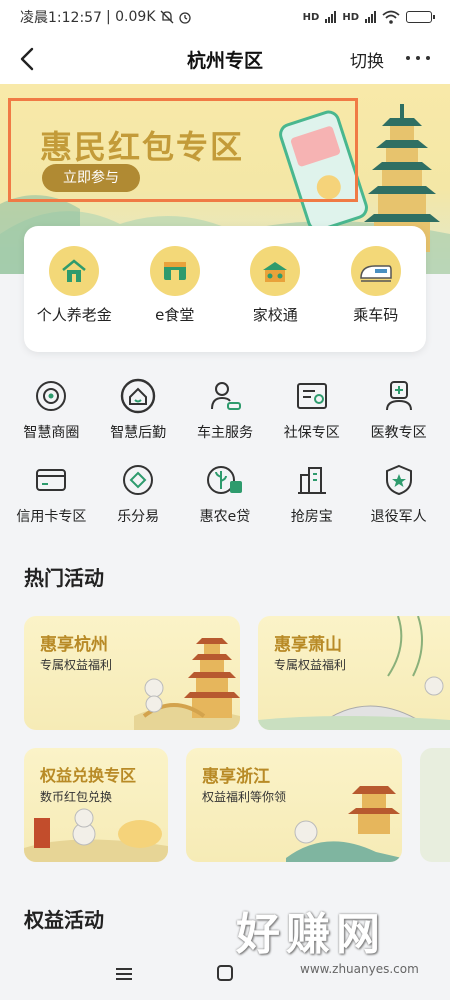  I want to click on status-speed: | 0.09K, so click(130, 17).